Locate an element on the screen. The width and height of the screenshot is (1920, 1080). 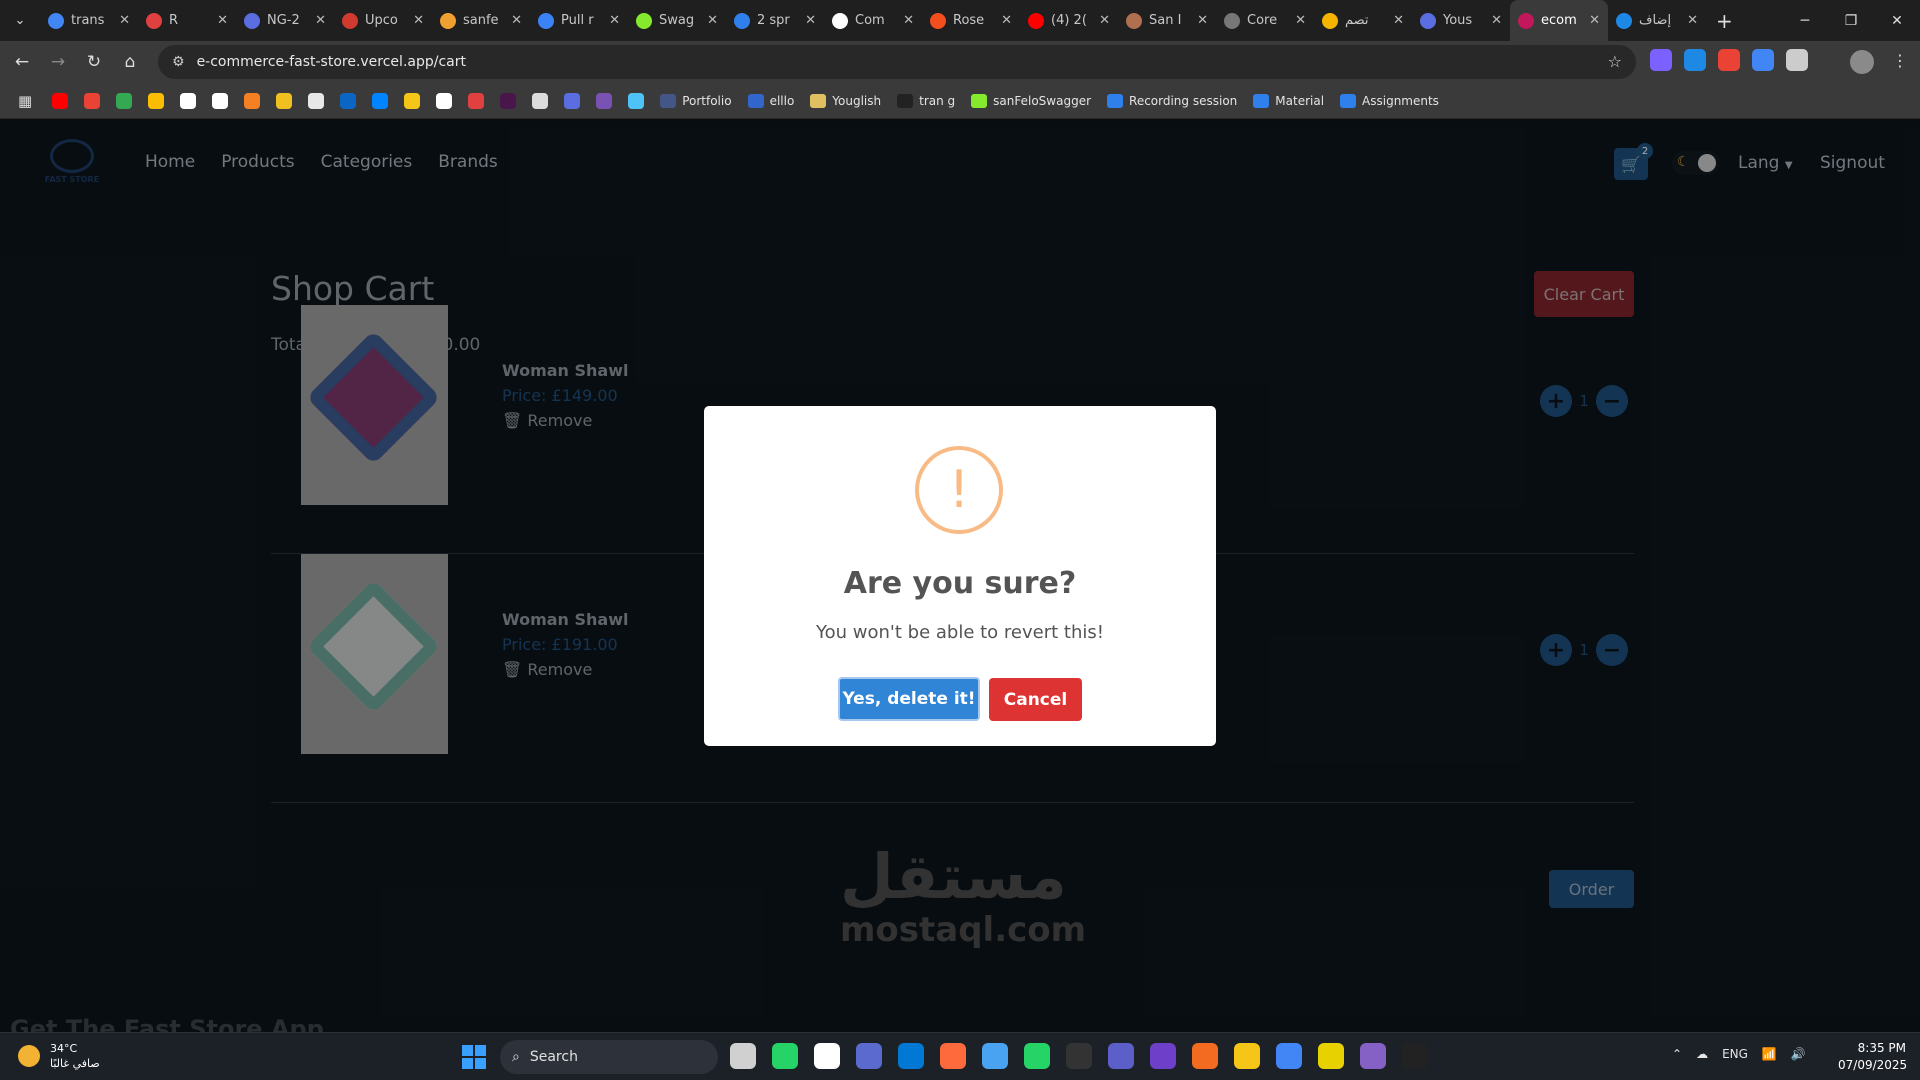
browser-tab: (4) 2( ✕ is located at coordinates (1069, 20).